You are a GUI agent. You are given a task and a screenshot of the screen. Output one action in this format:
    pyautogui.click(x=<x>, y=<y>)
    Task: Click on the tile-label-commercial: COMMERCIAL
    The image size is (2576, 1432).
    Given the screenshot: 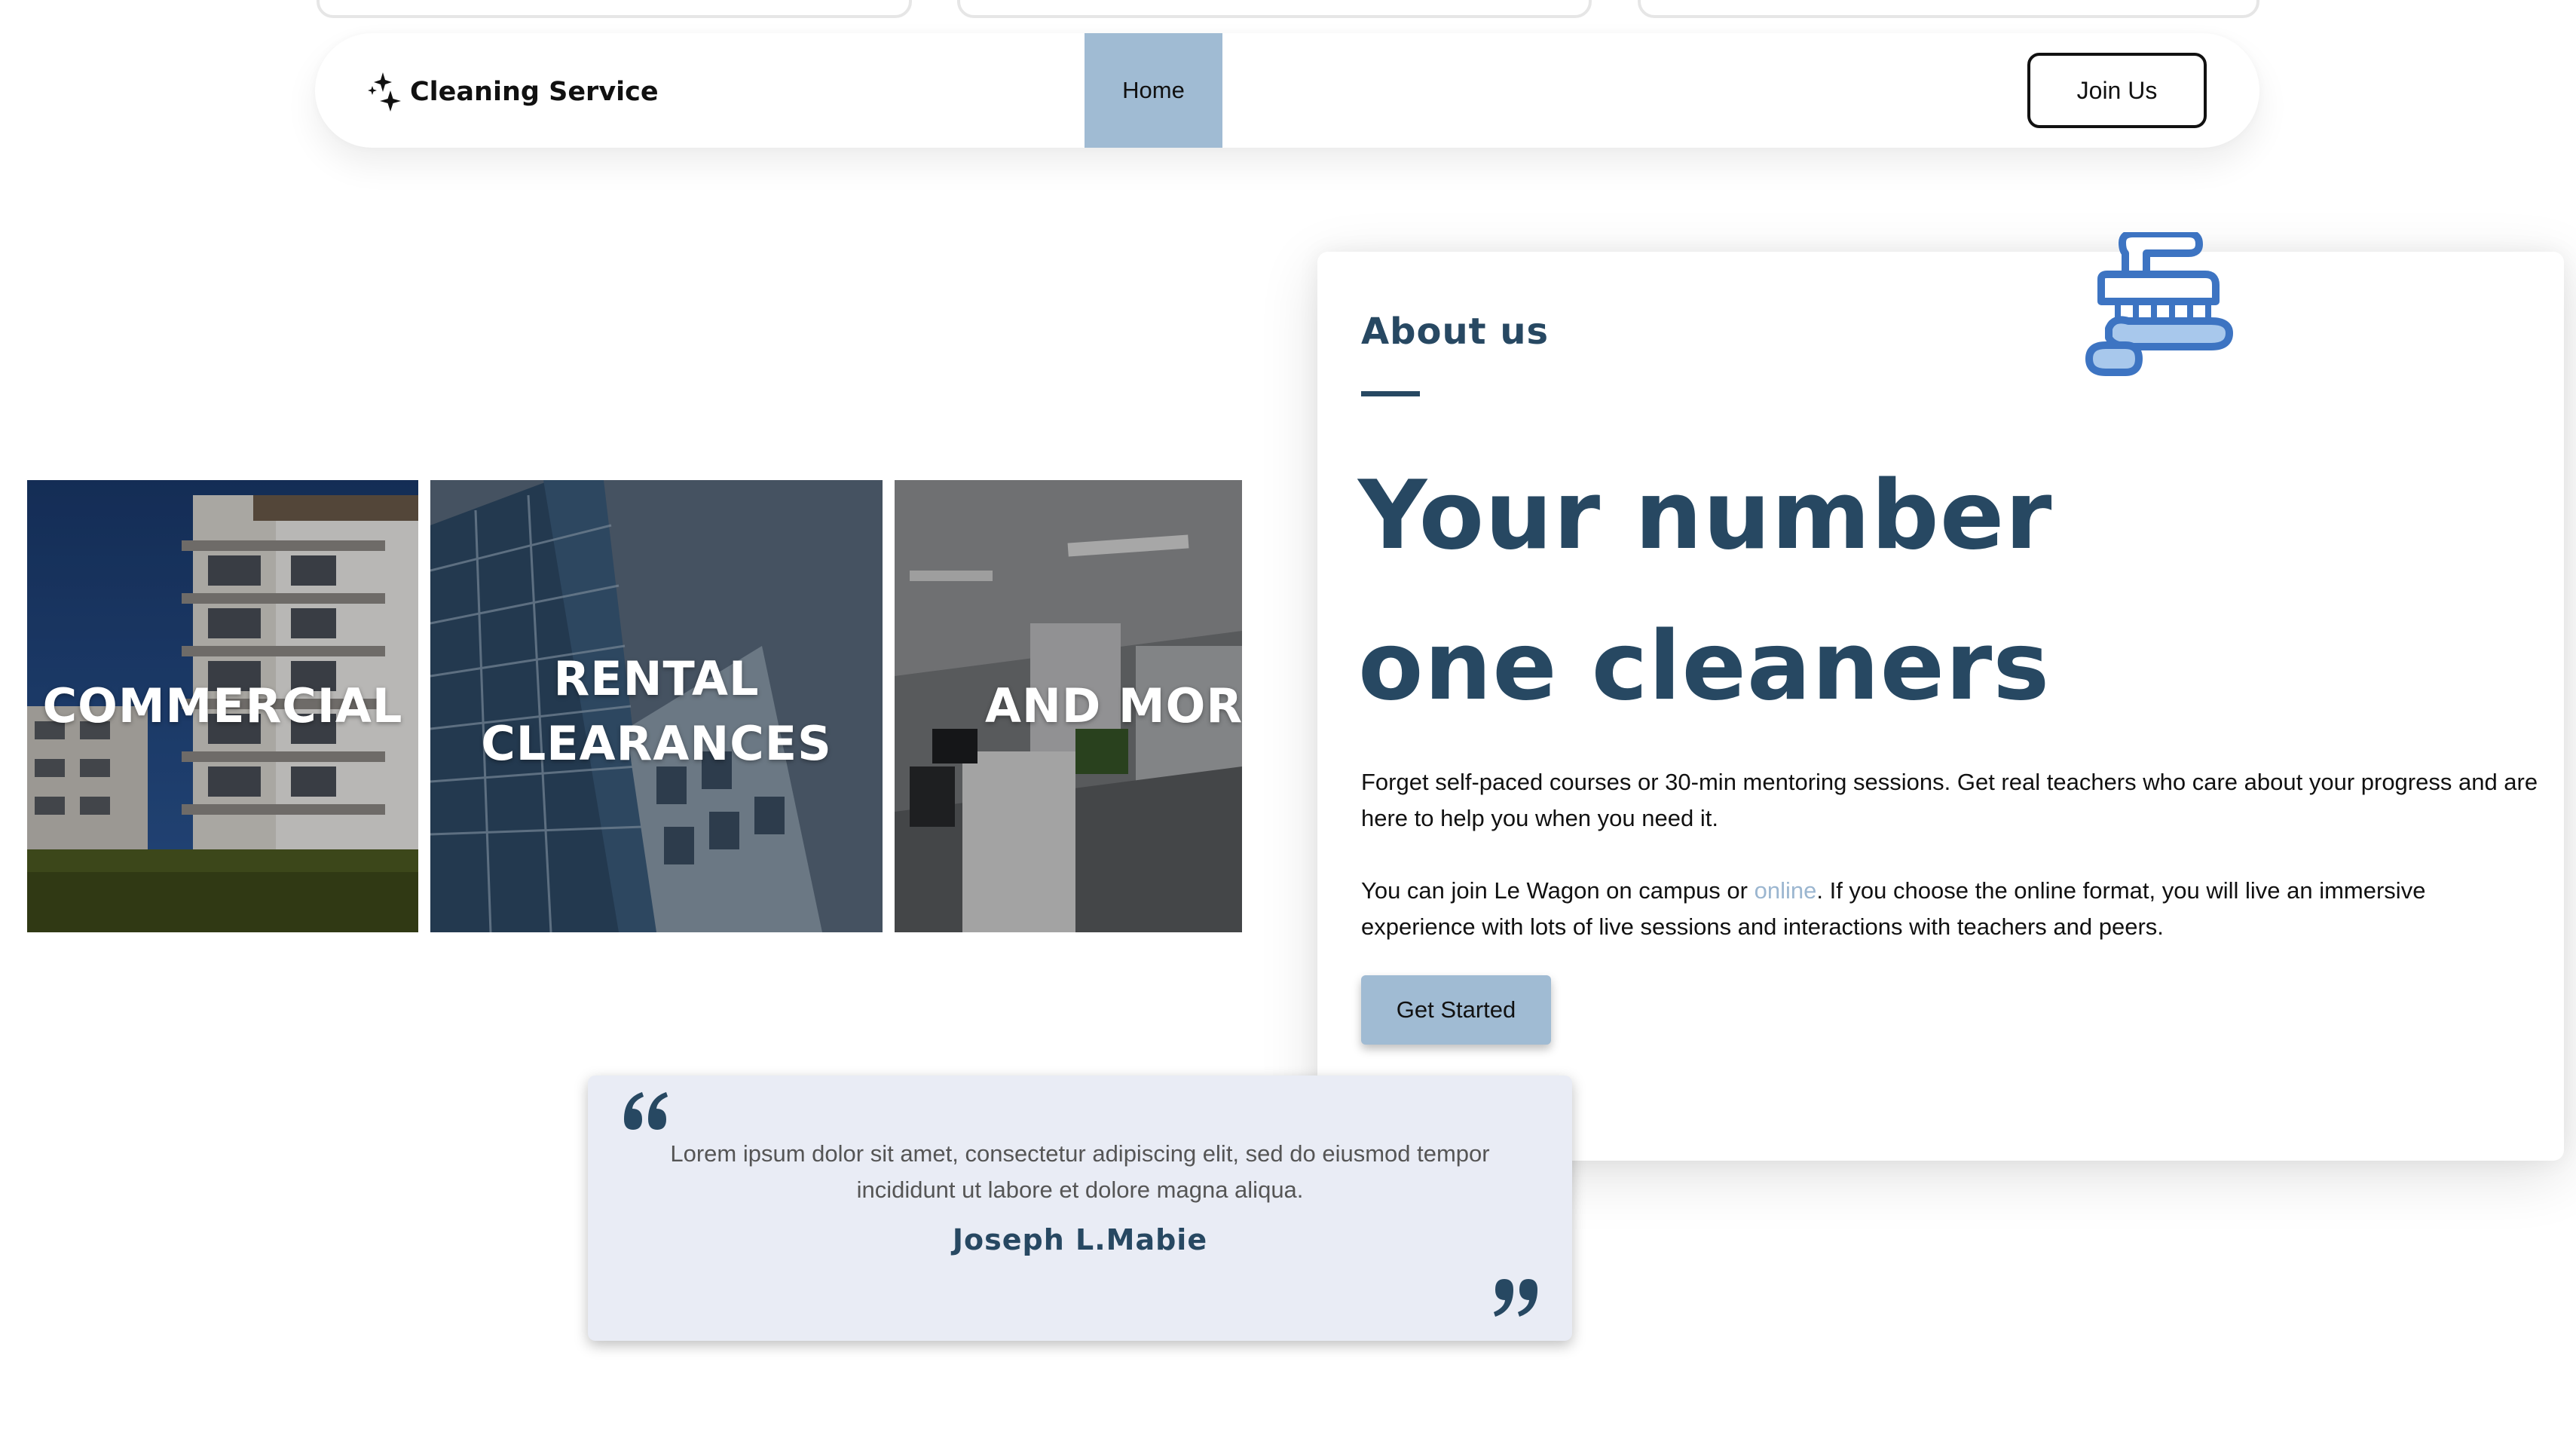 What is the action you would take?
    pyautogui.click(x=222, y=705)
    